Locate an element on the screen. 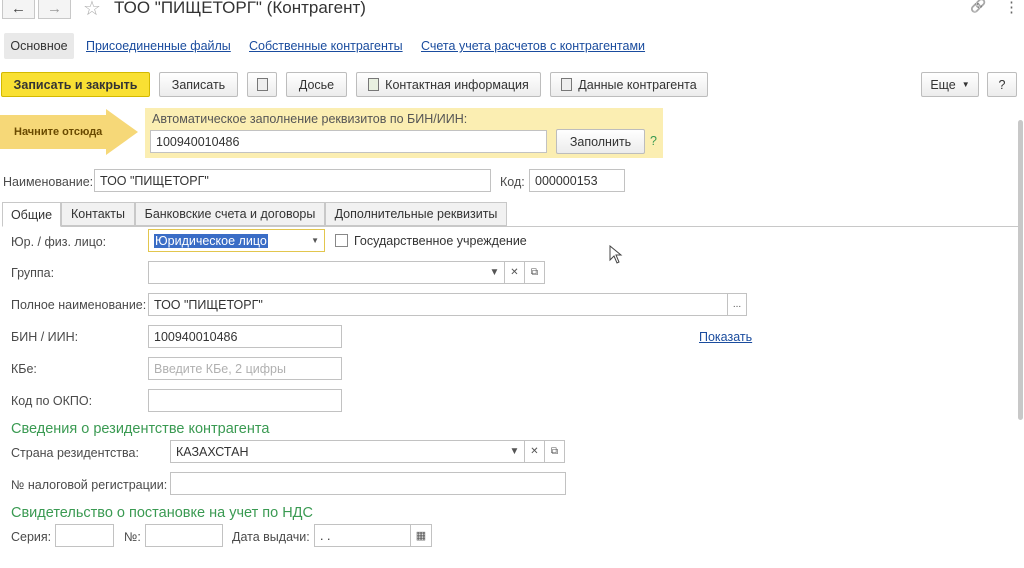 Image resolution: width=1024 pixels, height=568 pixels. code-input: 000000153 is located at coordinates (577, 180).